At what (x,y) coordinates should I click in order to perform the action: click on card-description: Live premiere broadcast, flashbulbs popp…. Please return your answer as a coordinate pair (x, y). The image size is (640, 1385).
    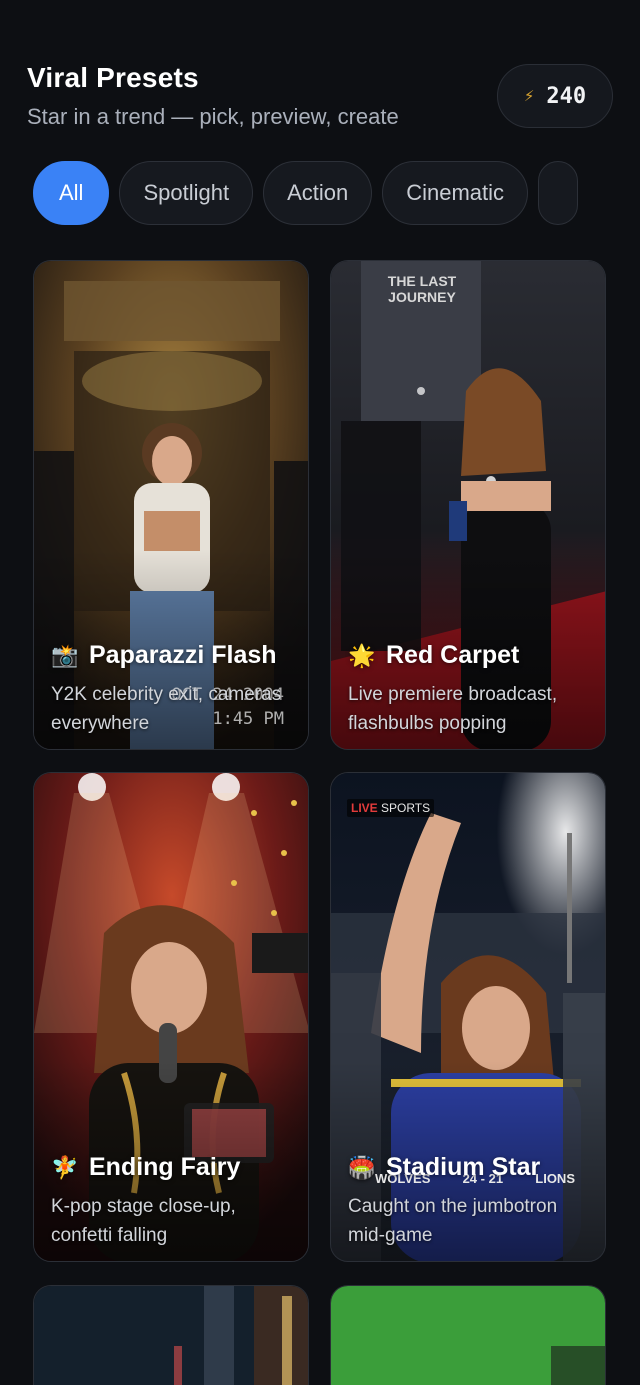
    Looking at the image, I should click on (453, 709).